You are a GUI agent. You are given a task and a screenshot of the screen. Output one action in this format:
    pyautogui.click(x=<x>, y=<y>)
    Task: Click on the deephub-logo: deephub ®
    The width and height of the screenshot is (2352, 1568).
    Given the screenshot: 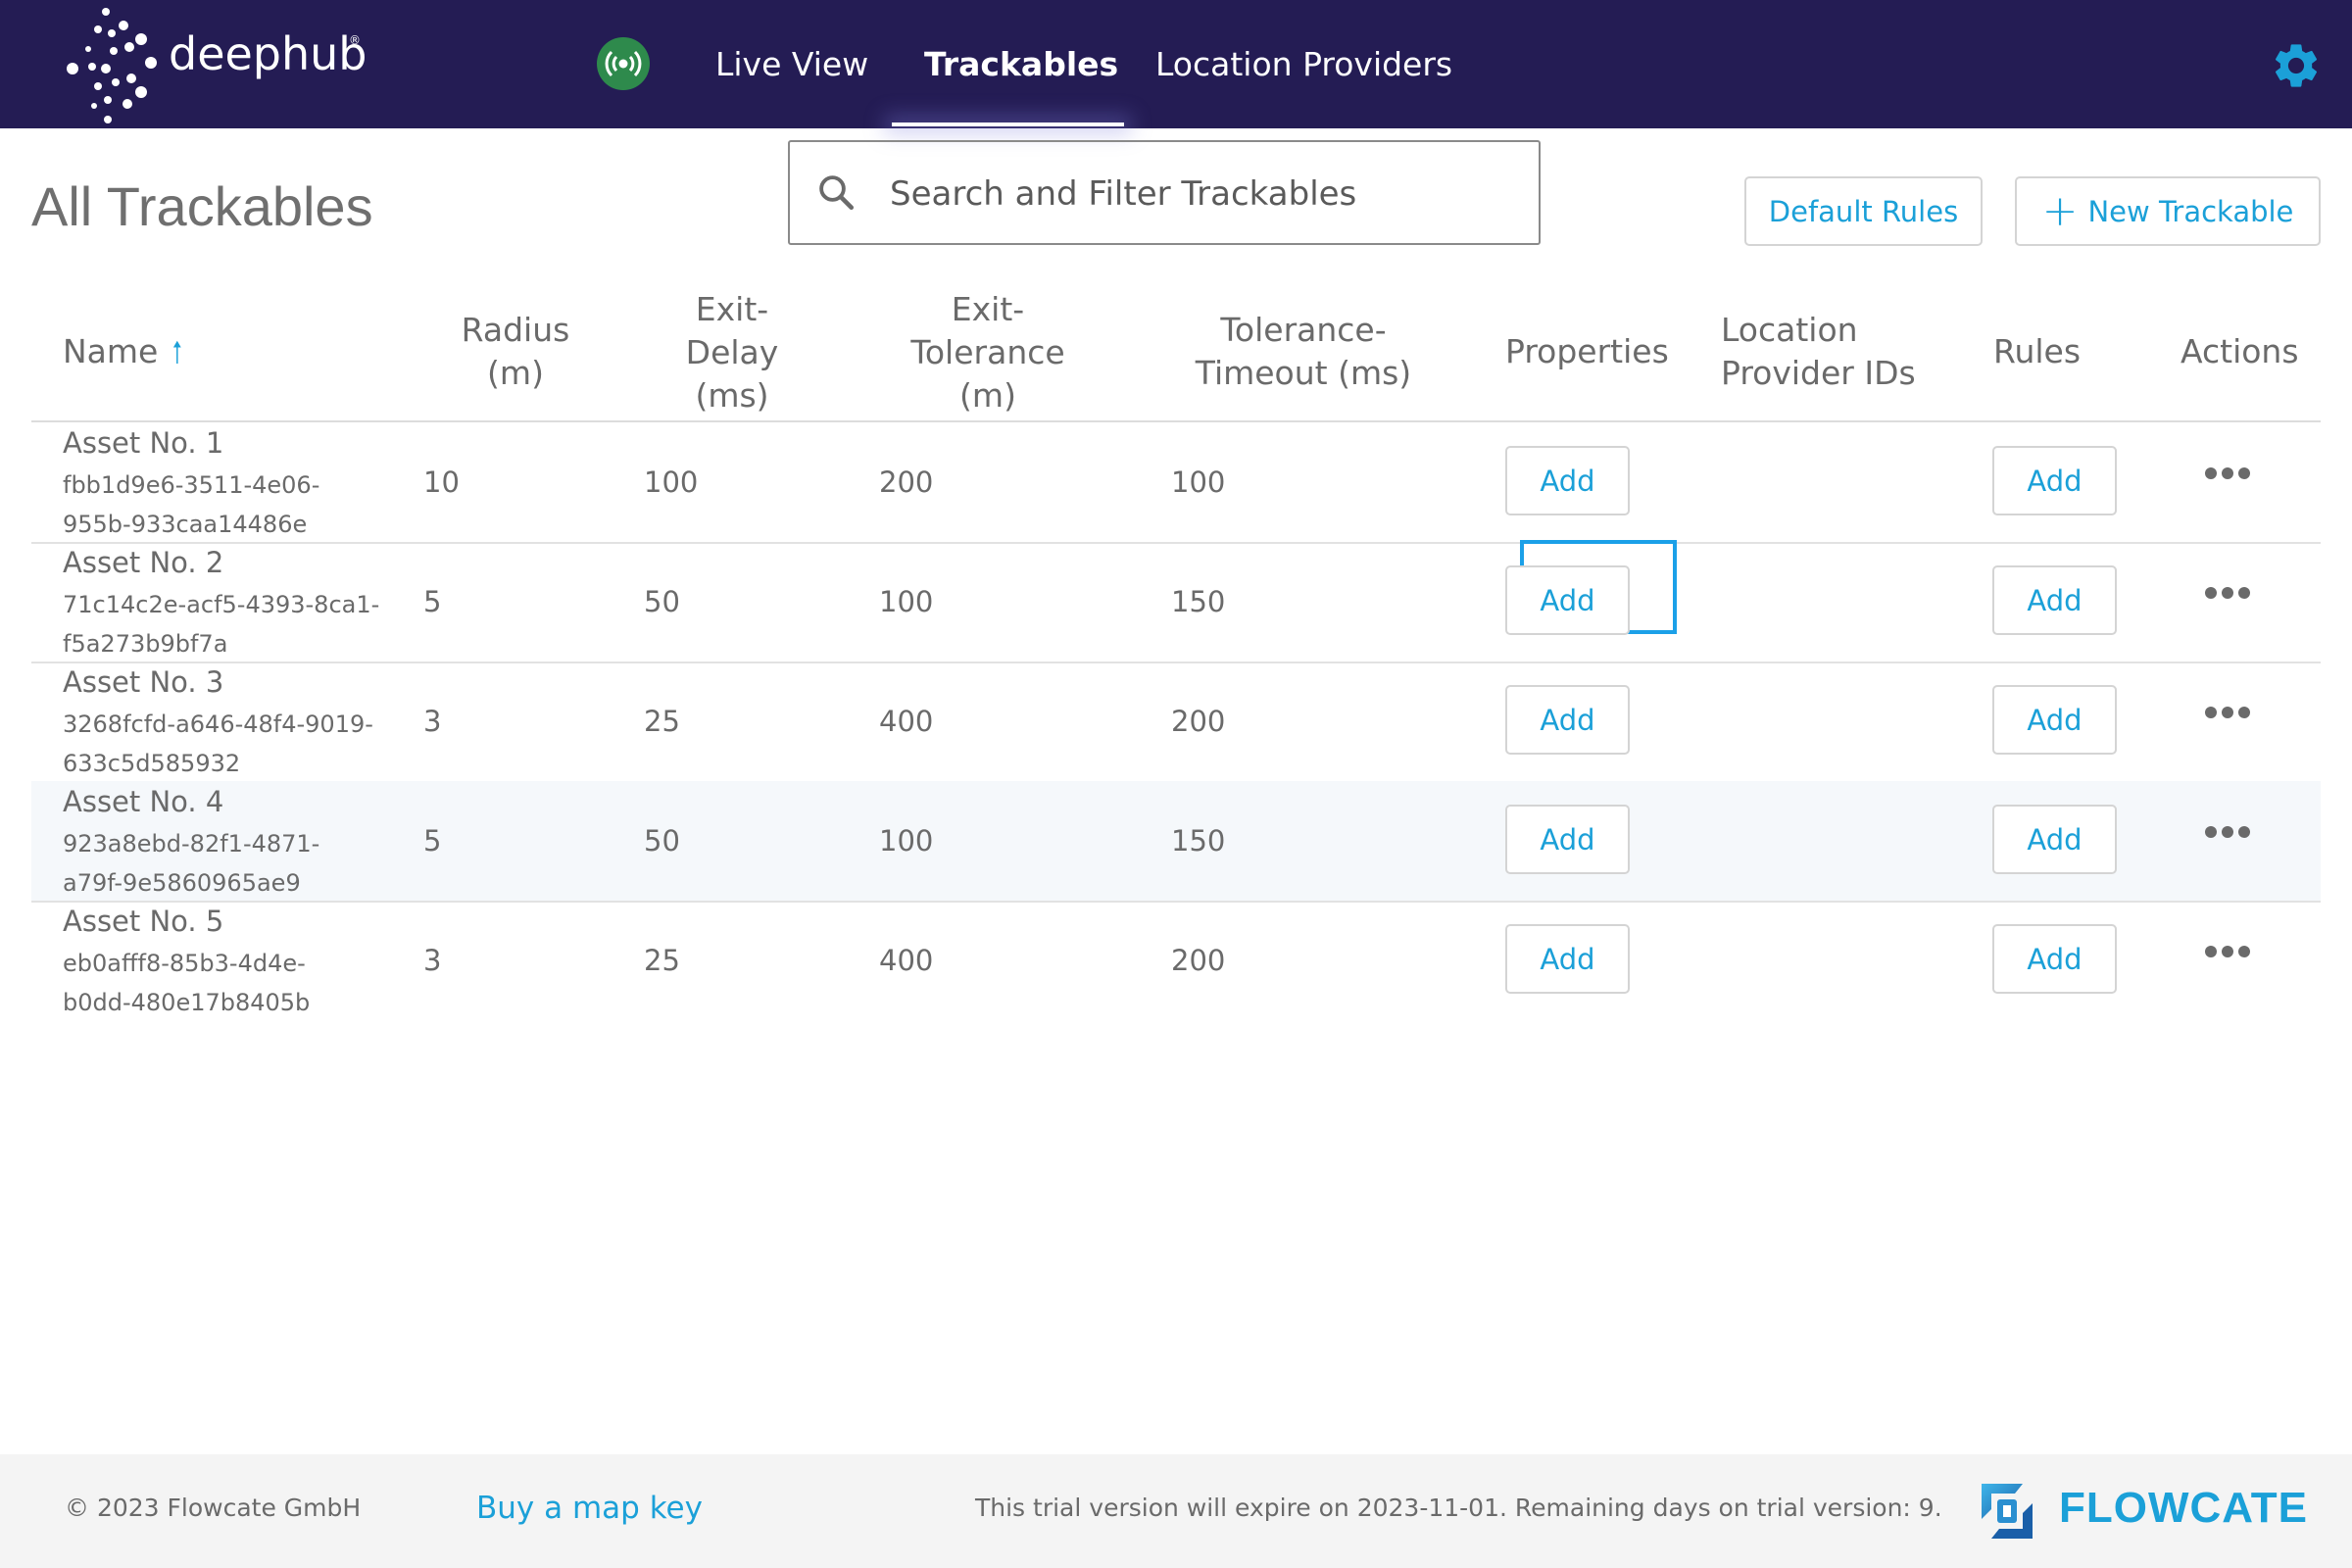 What is the action you would take?
    pyautogui.click(x=215, y=64)
    